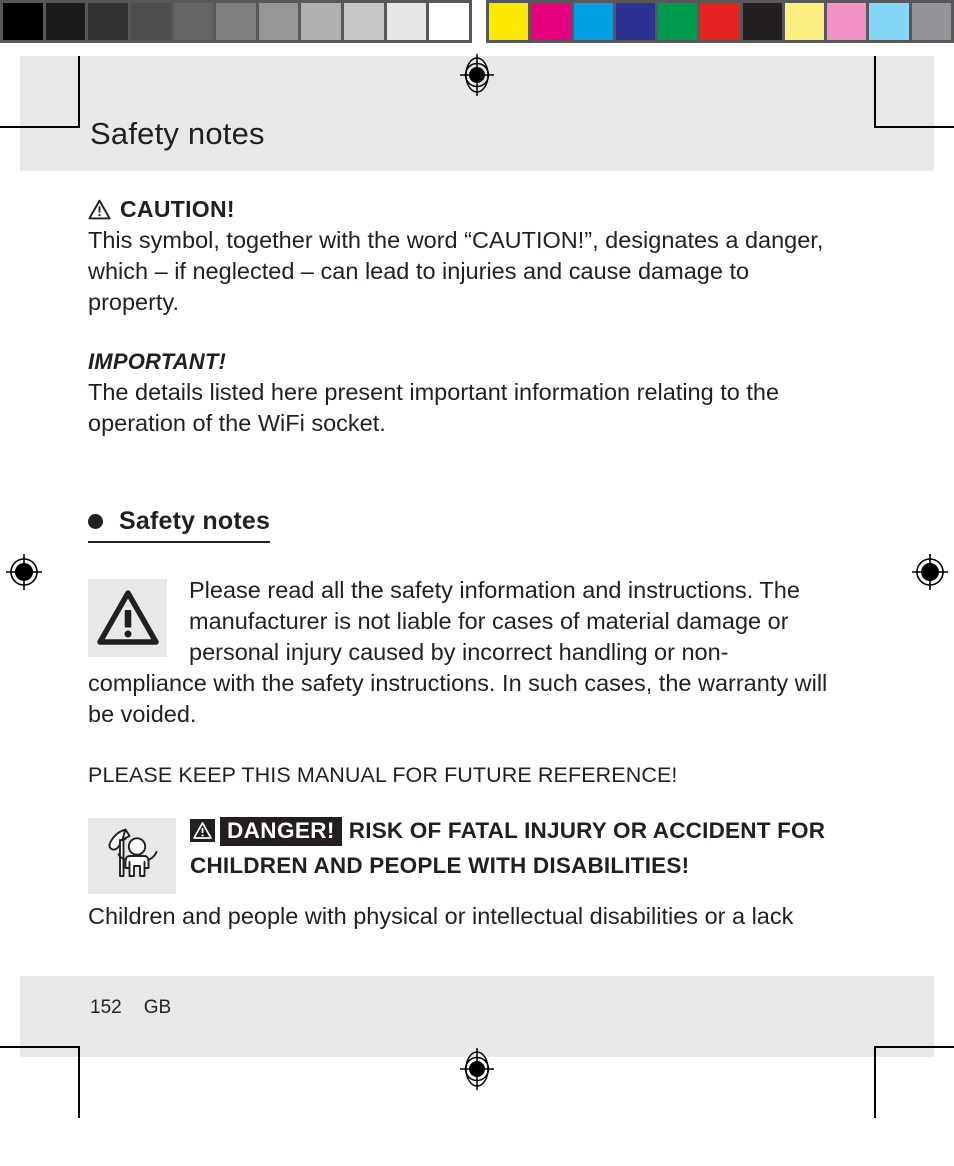 This screenshot has height=1166, width=954. I want to click on crop-mark-top-right, so click(914, 92).